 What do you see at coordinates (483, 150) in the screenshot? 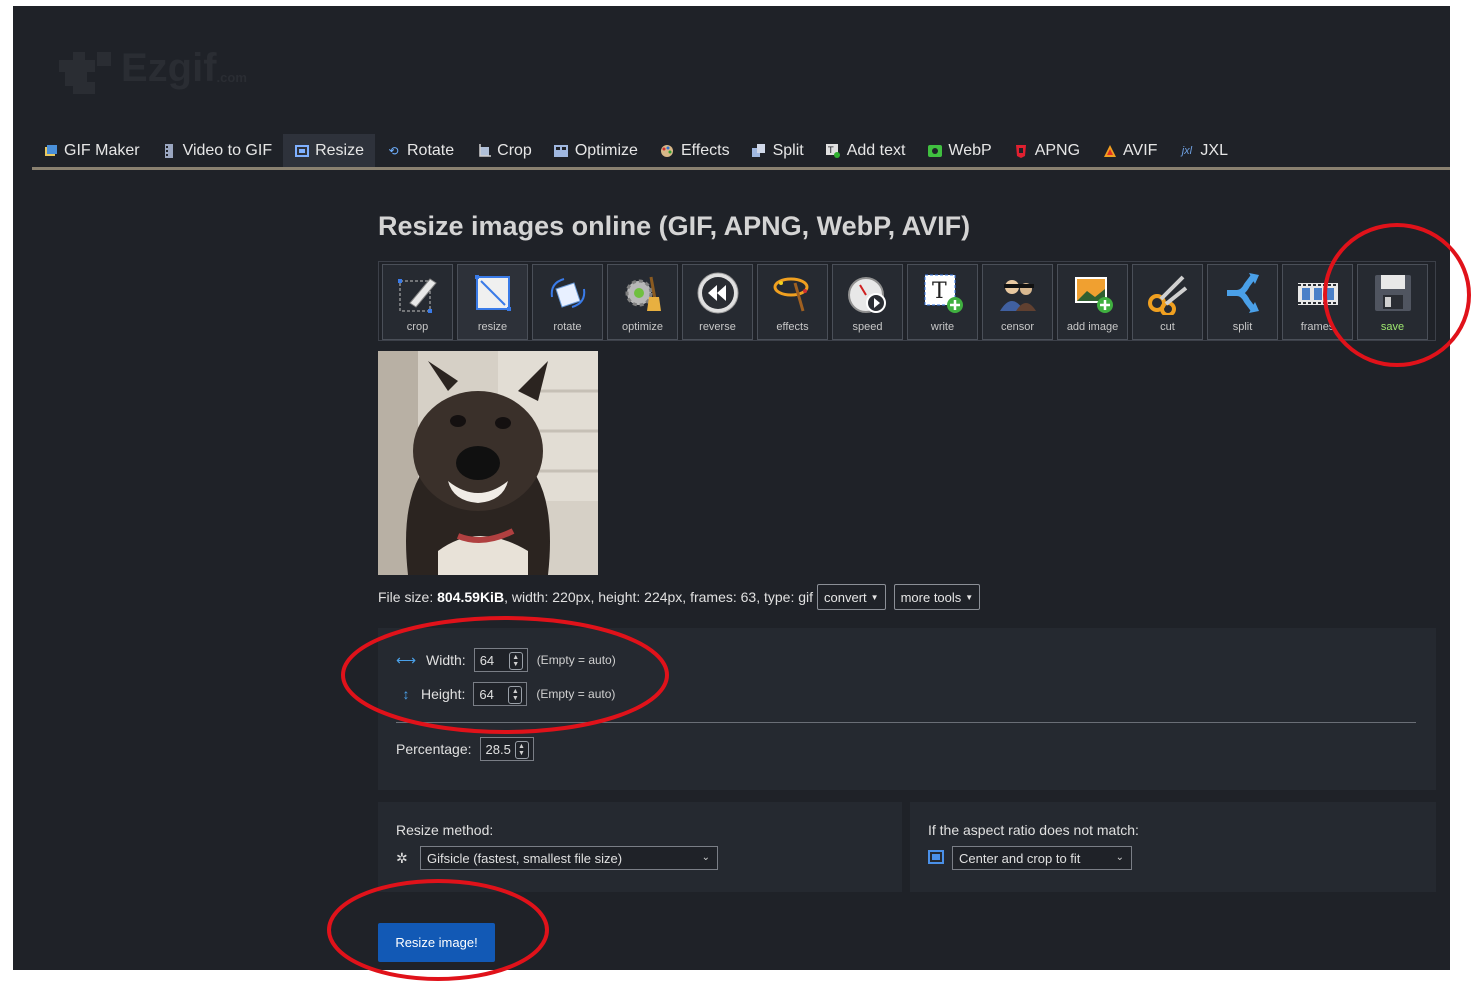
I see `crop-icon` at bounding box center [483, 150].